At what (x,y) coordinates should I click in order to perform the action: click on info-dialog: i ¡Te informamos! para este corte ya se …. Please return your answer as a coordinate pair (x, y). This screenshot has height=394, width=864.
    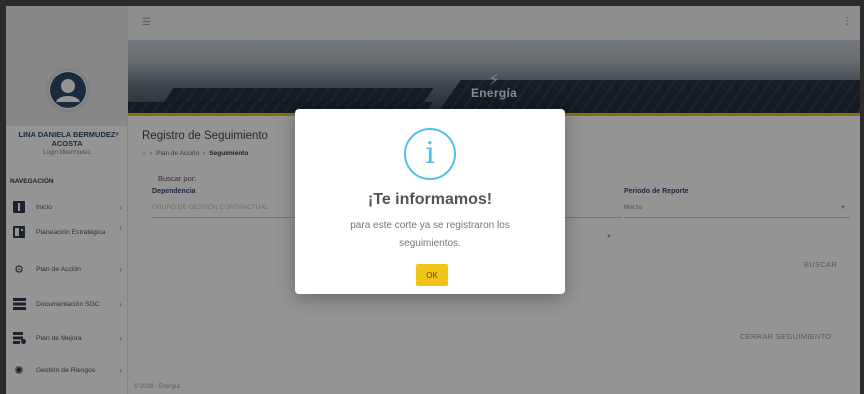
    Looking at the image, I should click on (430, 201).